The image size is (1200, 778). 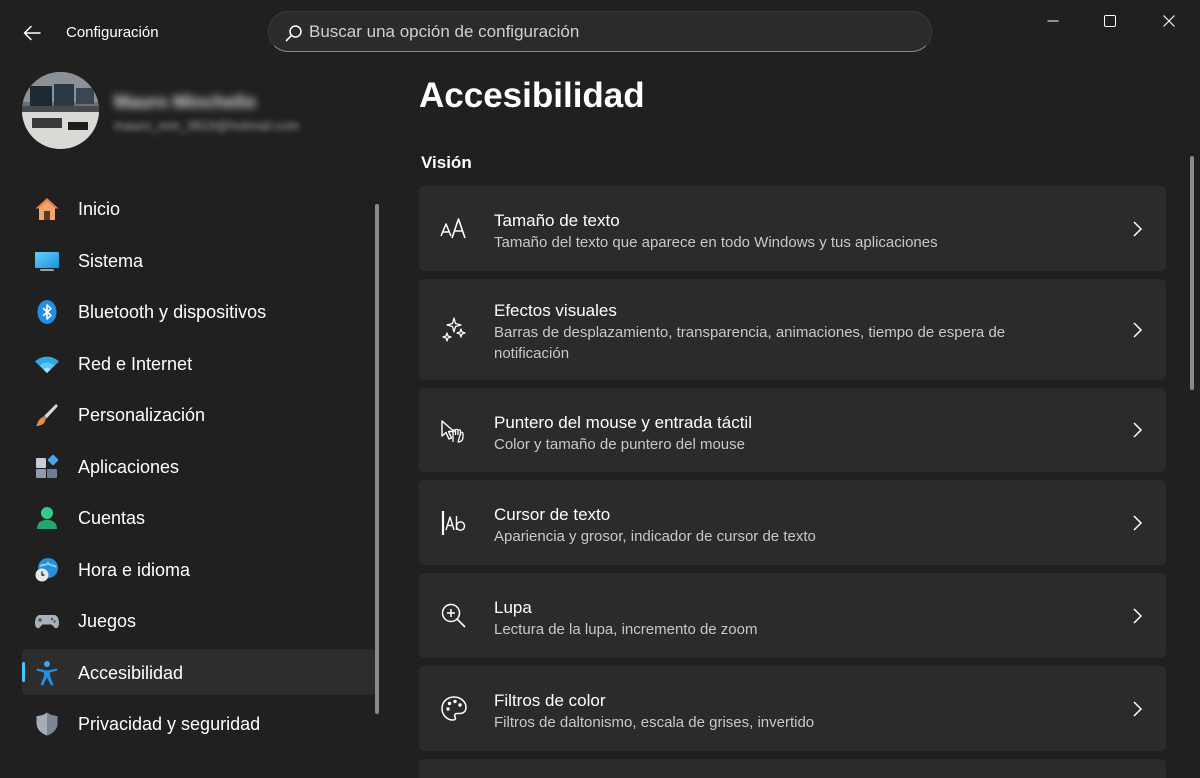 What do you see at coordinates (107, 621) in the screenshot?
I see `sidebar-item-label: Juegos` at bounding box center [107, 621].